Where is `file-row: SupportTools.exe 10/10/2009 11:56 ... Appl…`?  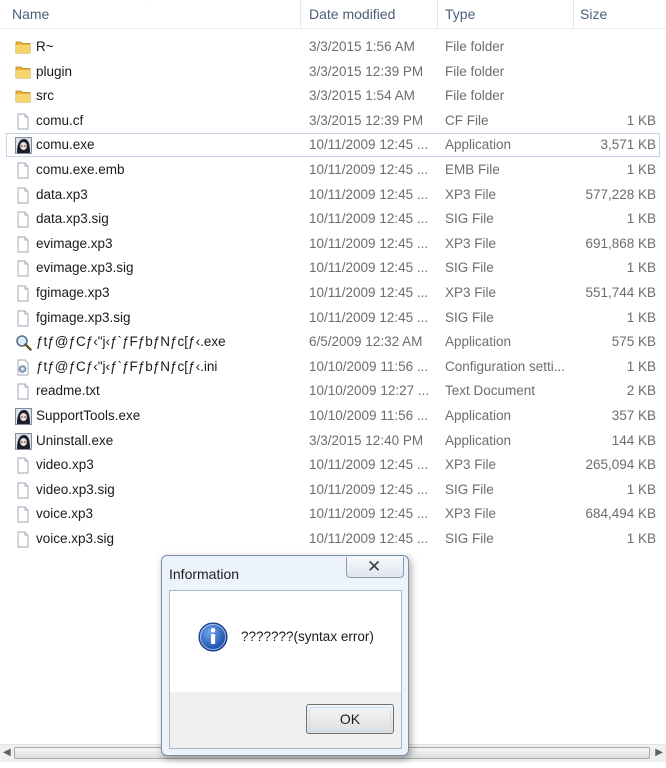
file-row: SupportTools.exe 10/10/2009 11:56 ... Appl… is located at coordinates (333, 416).